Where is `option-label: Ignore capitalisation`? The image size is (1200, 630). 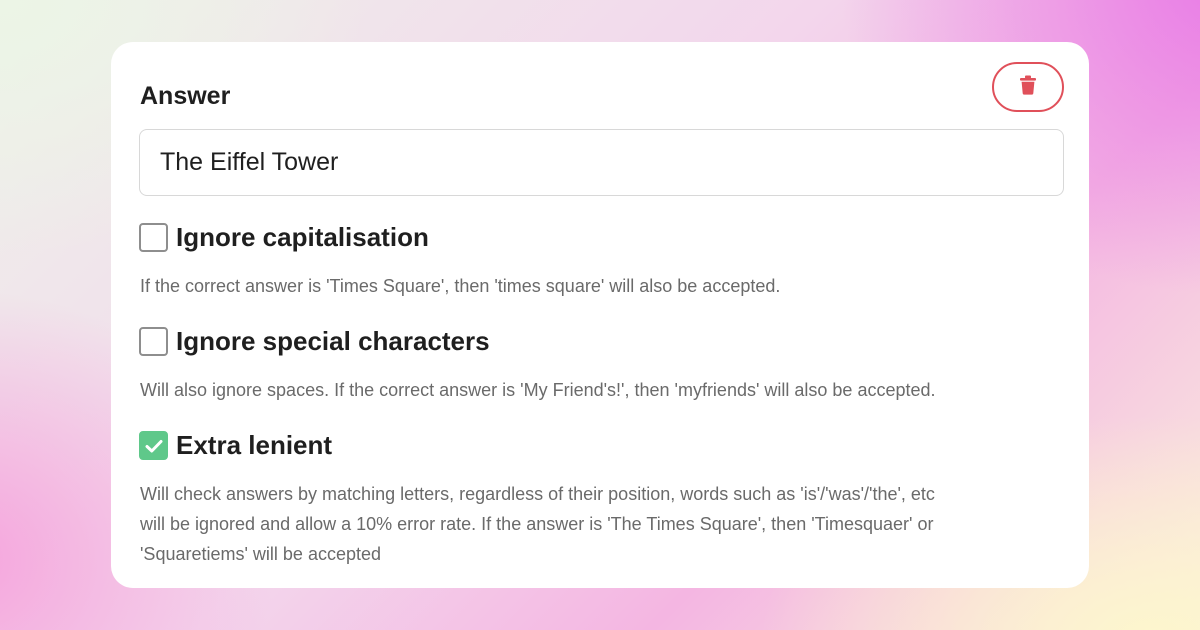
option-label: Ignore capitalisation is located at coordinates (302, 237).